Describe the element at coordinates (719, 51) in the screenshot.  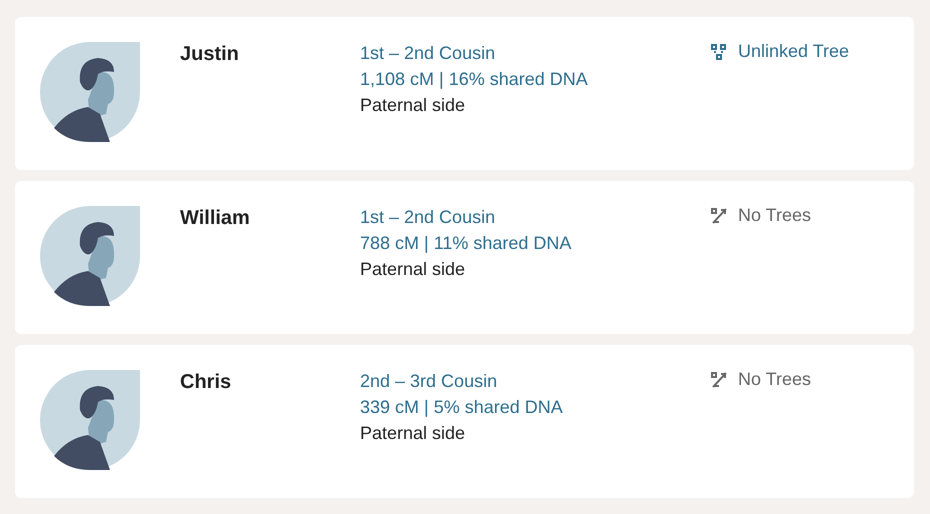
I see `tree-icon` at that location.